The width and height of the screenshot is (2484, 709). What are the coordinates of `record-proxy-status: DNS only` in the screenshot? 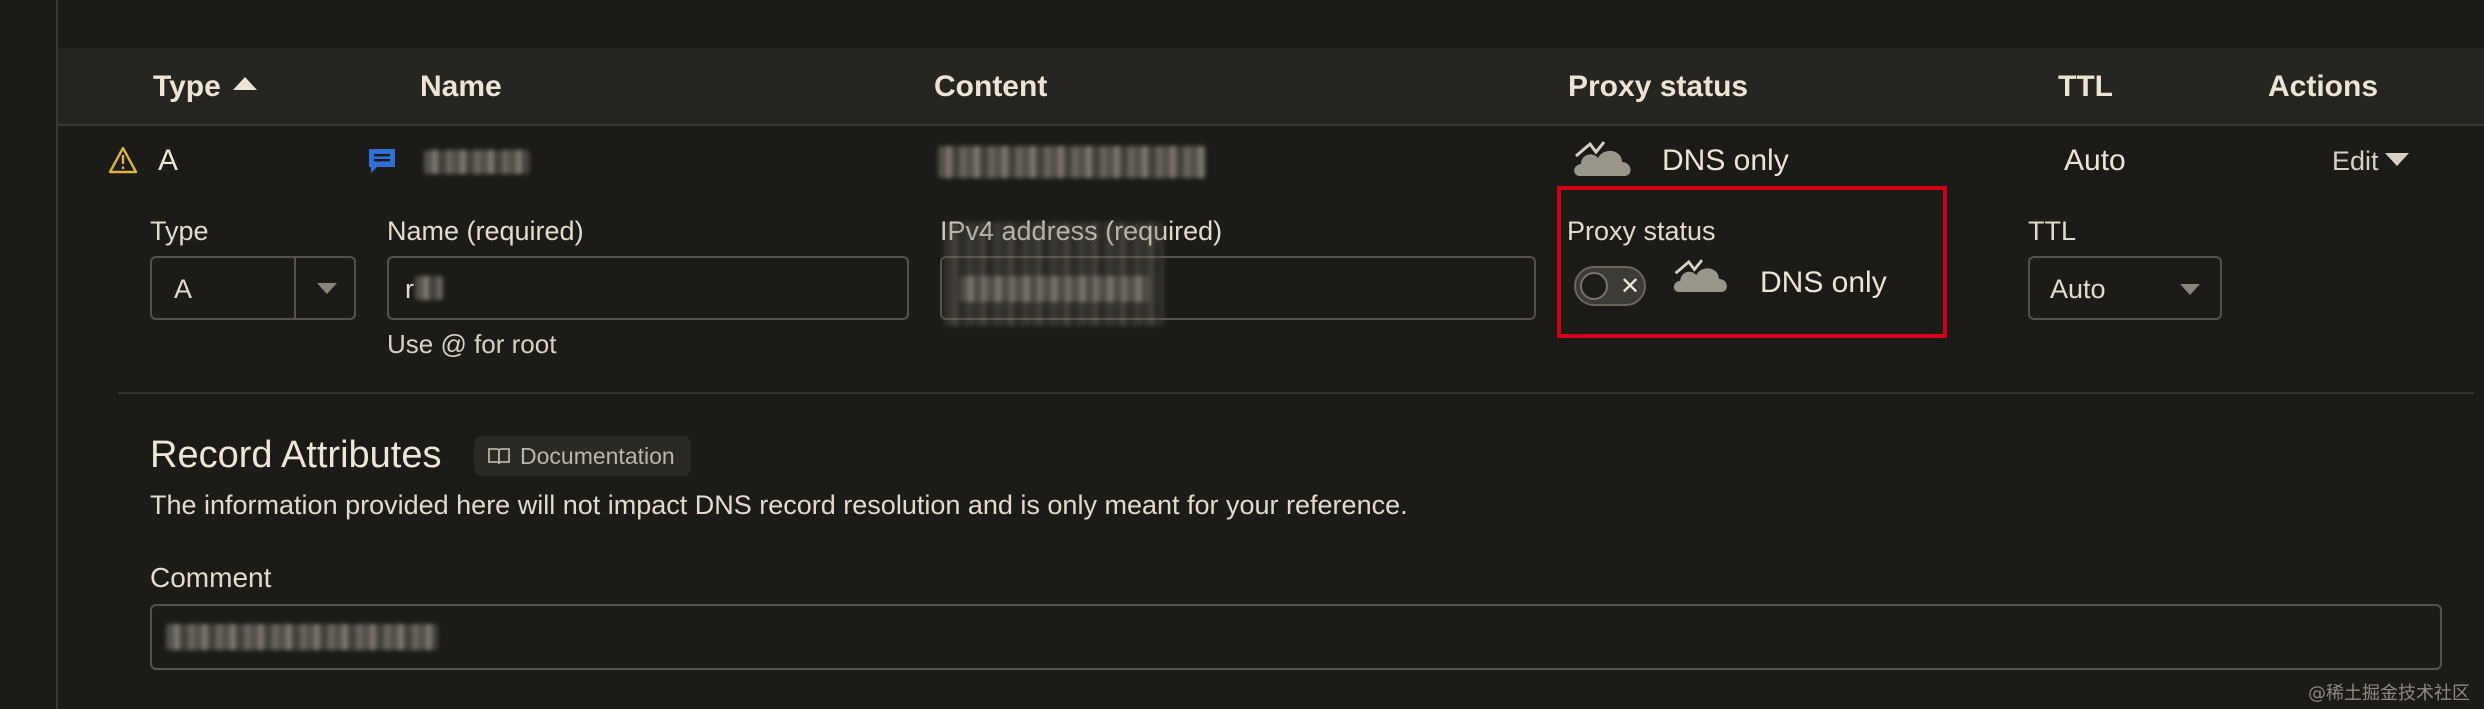 It's located at (1725, 160).